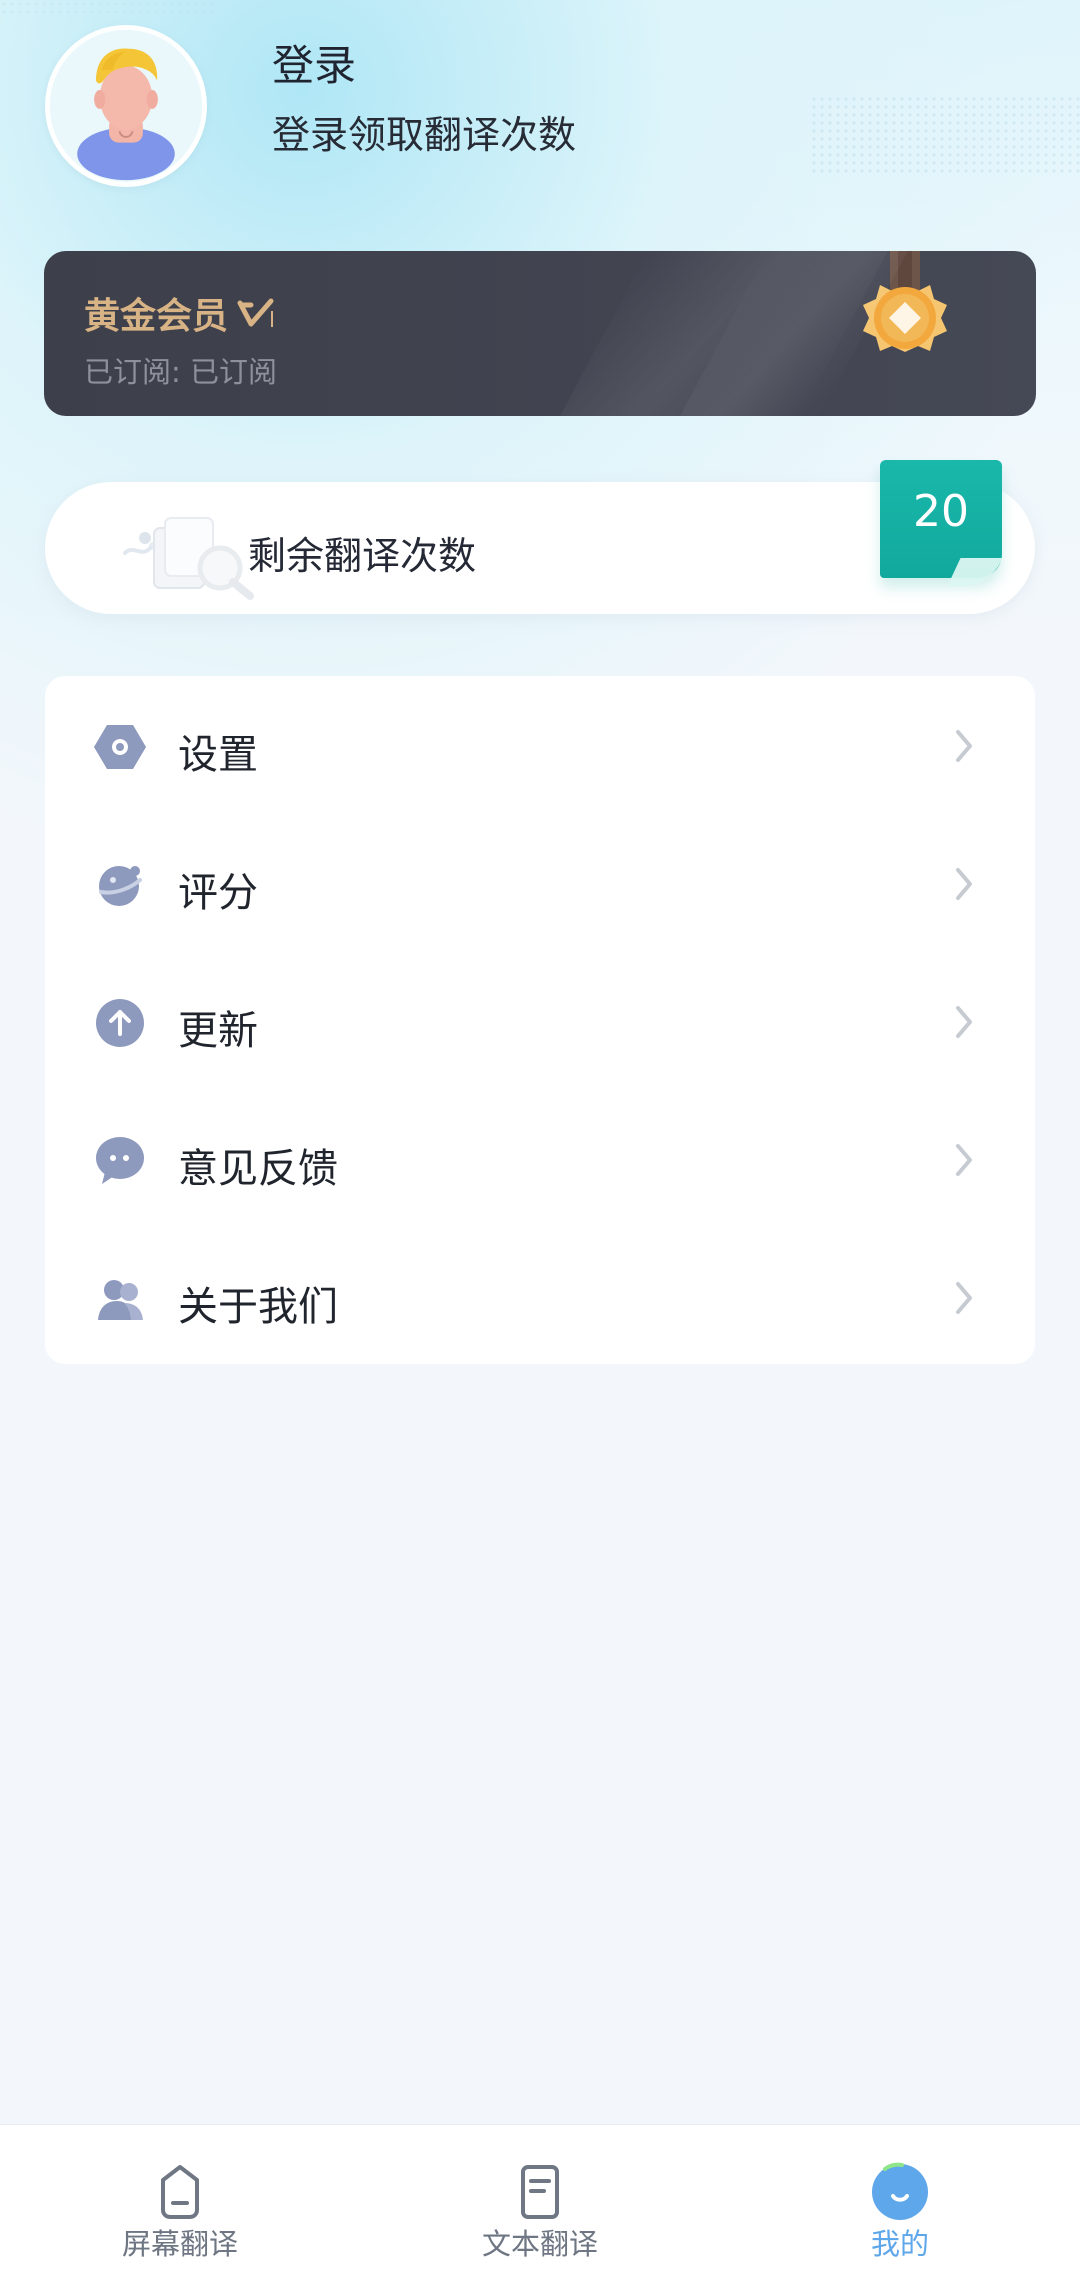 This screenshot has width=1080, height=2271. What do you see at coordinates (218, 1031) in the screenshot?
I see `menu-label-update: 更新` at bounding box center [218, 1031].